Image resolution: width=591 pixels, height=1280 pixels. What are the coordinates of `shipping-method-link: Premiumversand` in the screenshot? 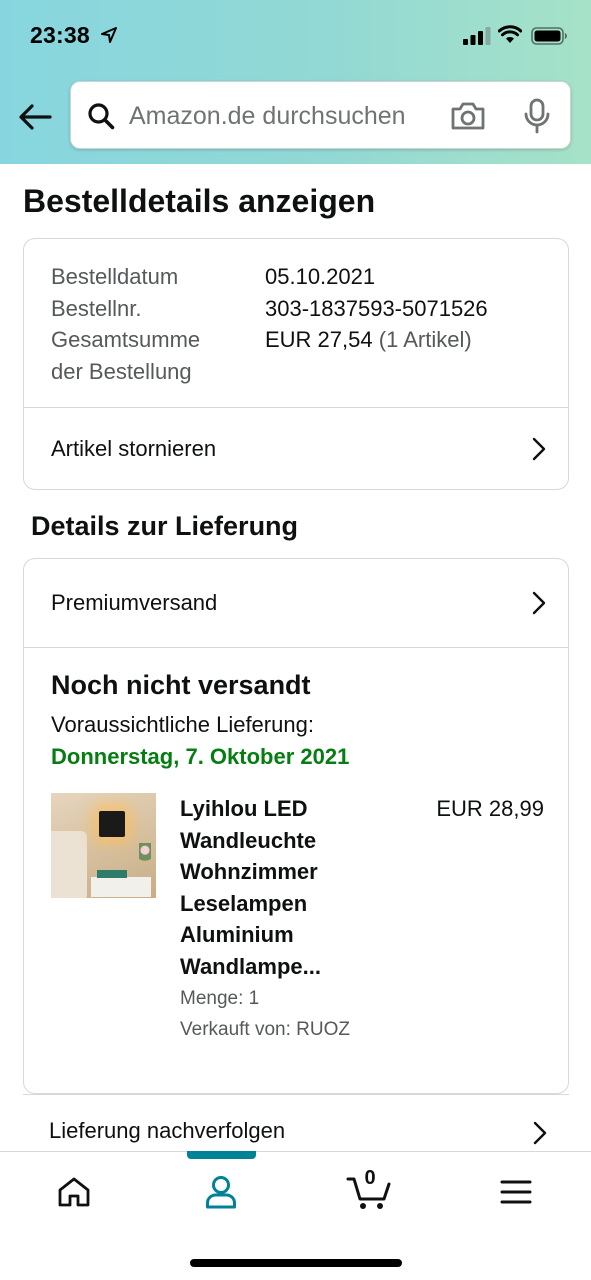 It's located at (296, 603).